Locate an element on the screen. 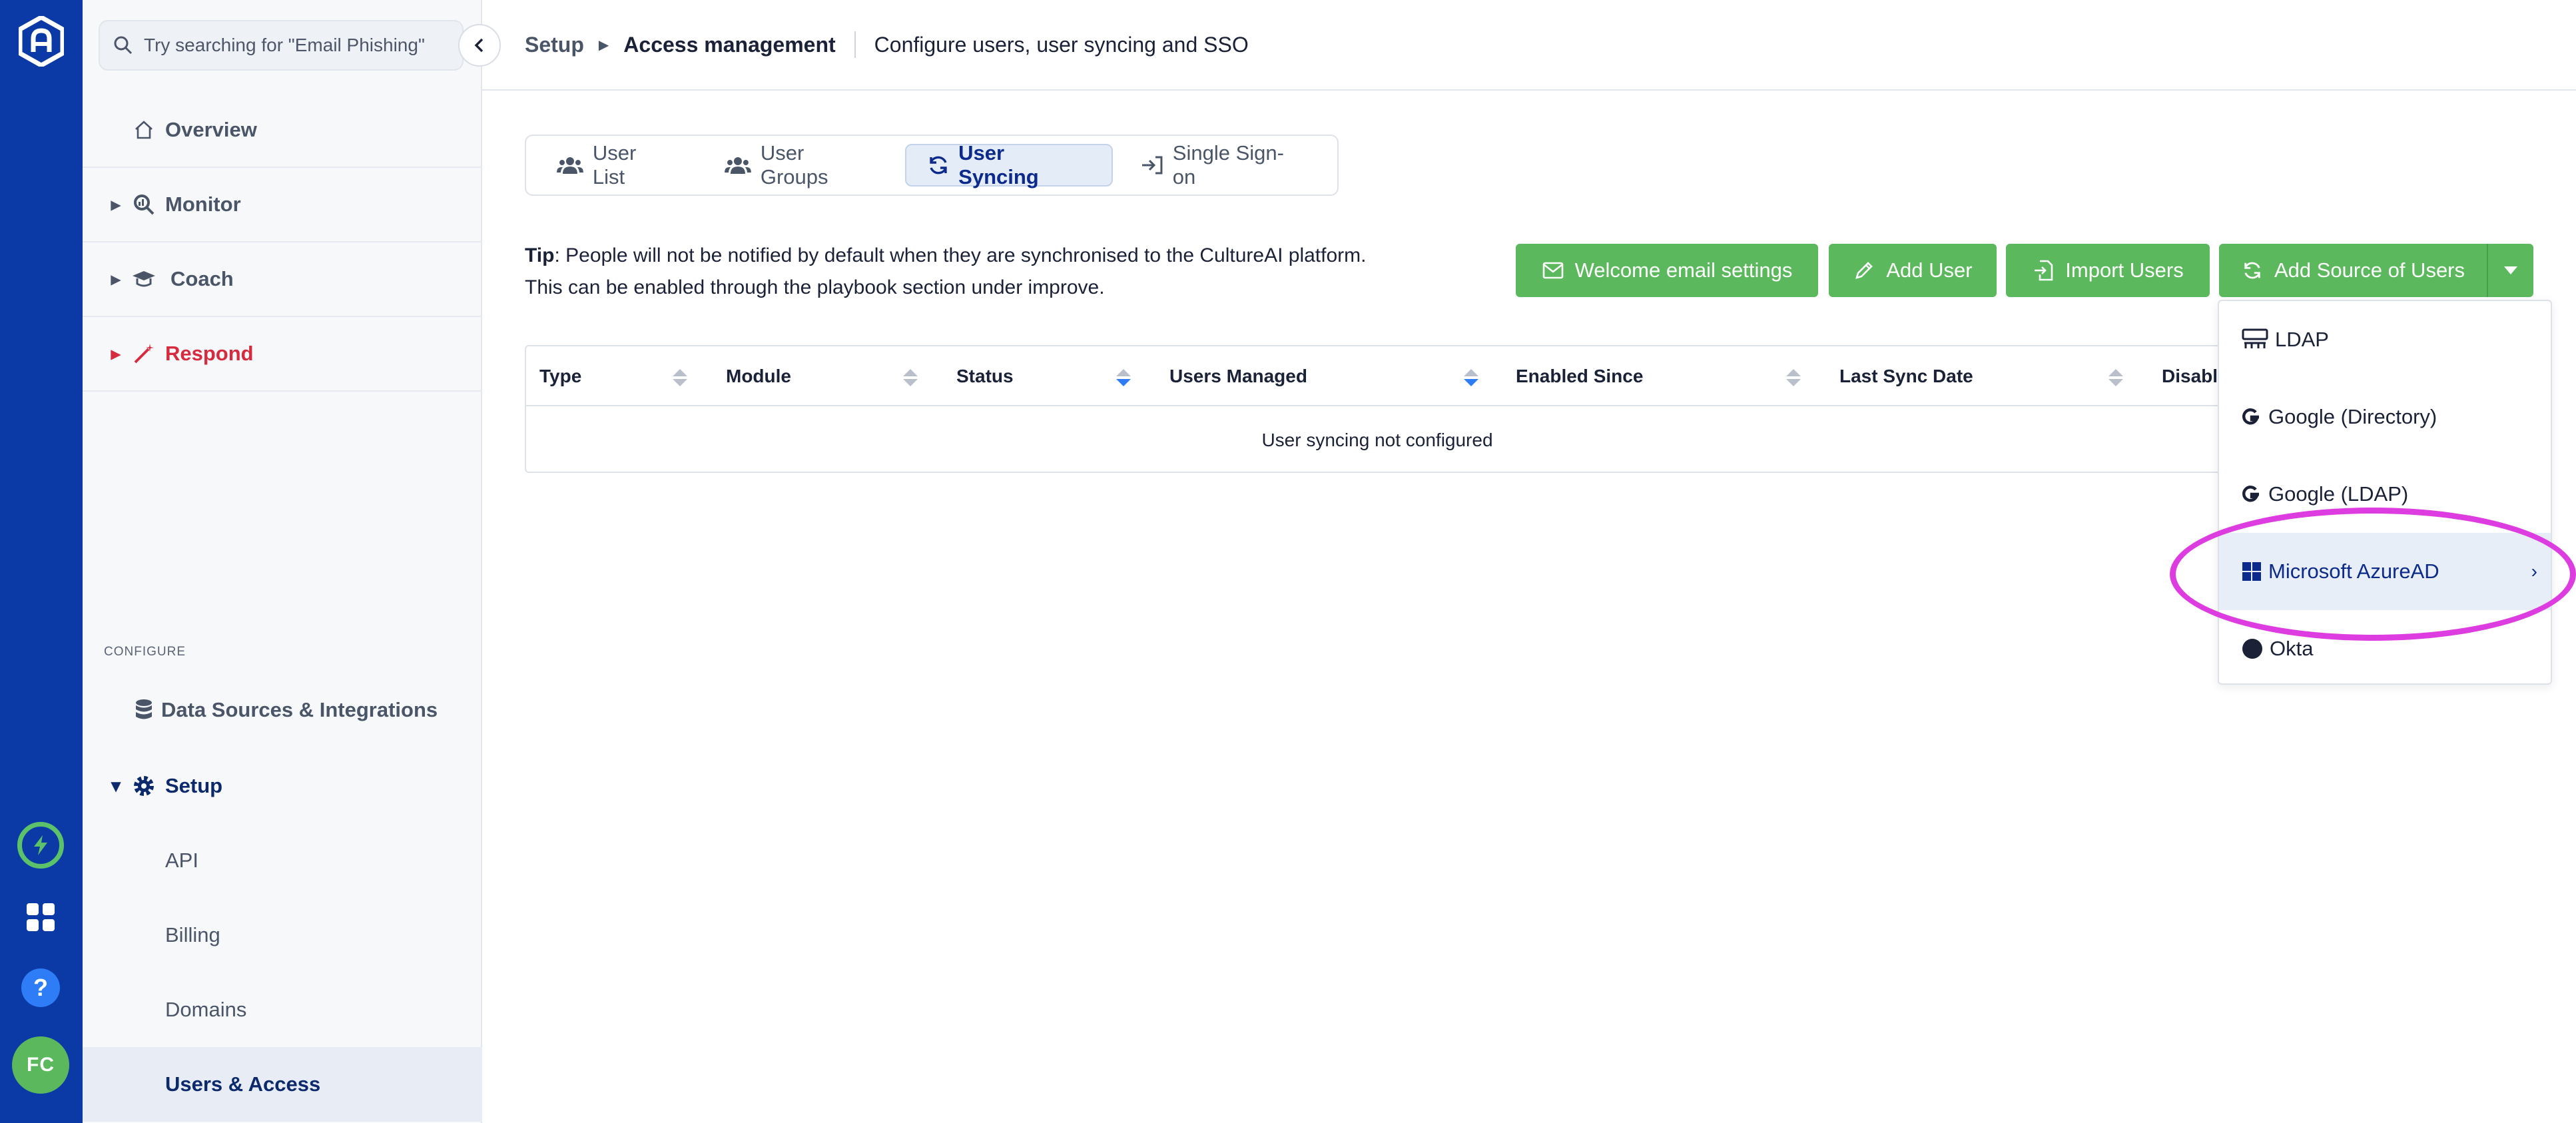 The width and height of the screenshot is (2576, 1123). chevron-right-icon: › is located at coordinates (2534, 571).